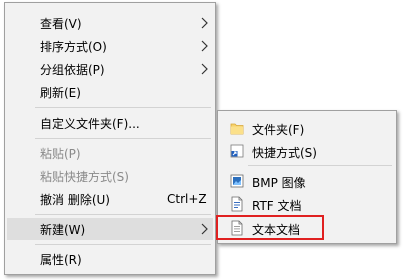  I want to click on menu-item-label: 粘贴快捷方式(S), so click(84, 176).